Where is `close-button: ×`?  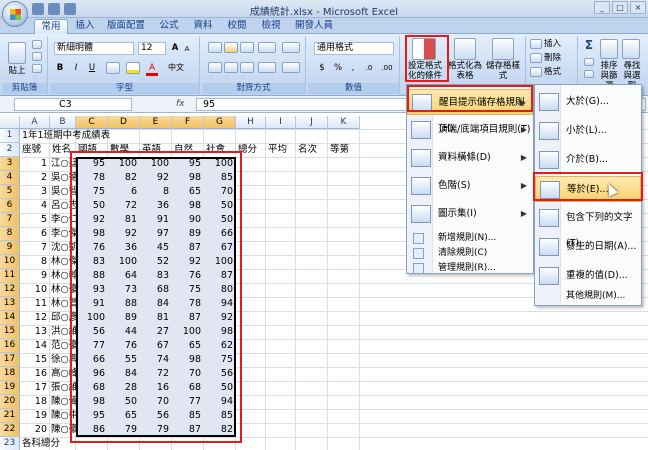 close-button: × is located at coordinates (638, 7).